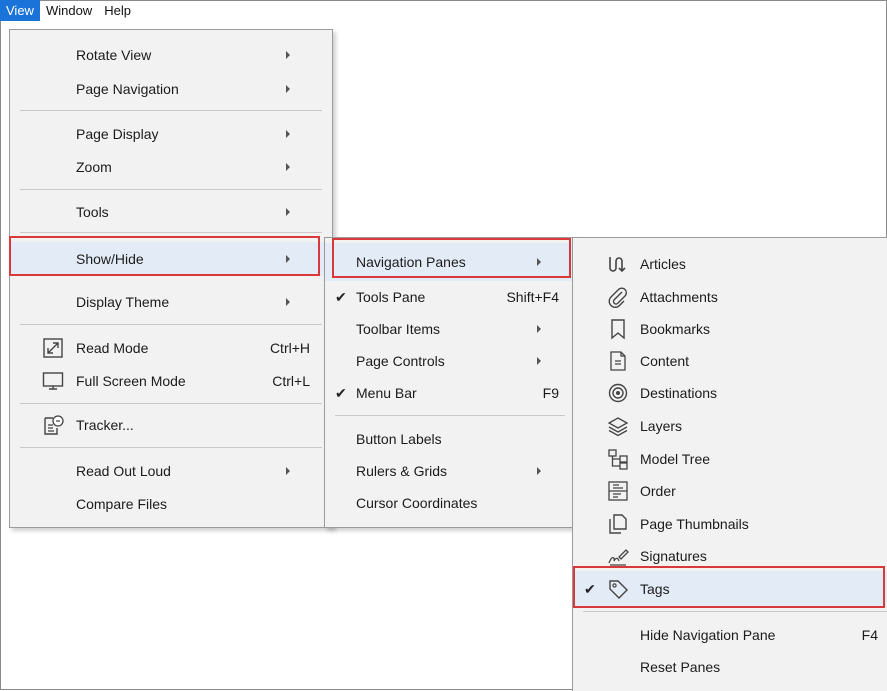  I want to click on menu-item-label: Tools, so click(92, 212).